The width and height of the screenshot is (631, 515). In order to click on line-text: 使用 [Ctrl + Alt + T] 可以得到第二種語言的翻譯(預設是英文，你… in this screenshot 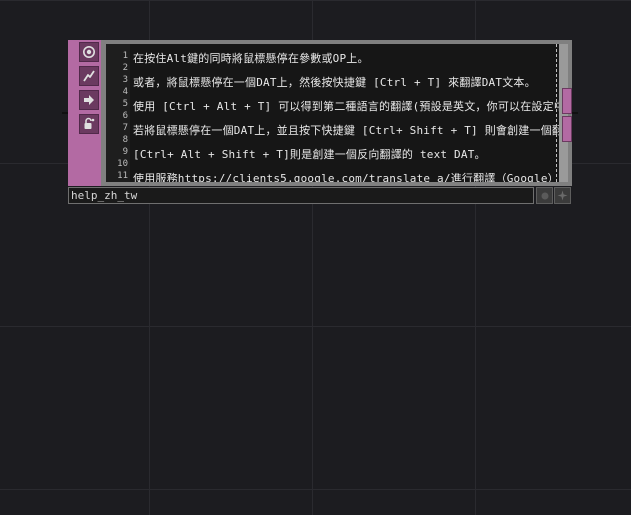, I will do `click(346, 106)`.